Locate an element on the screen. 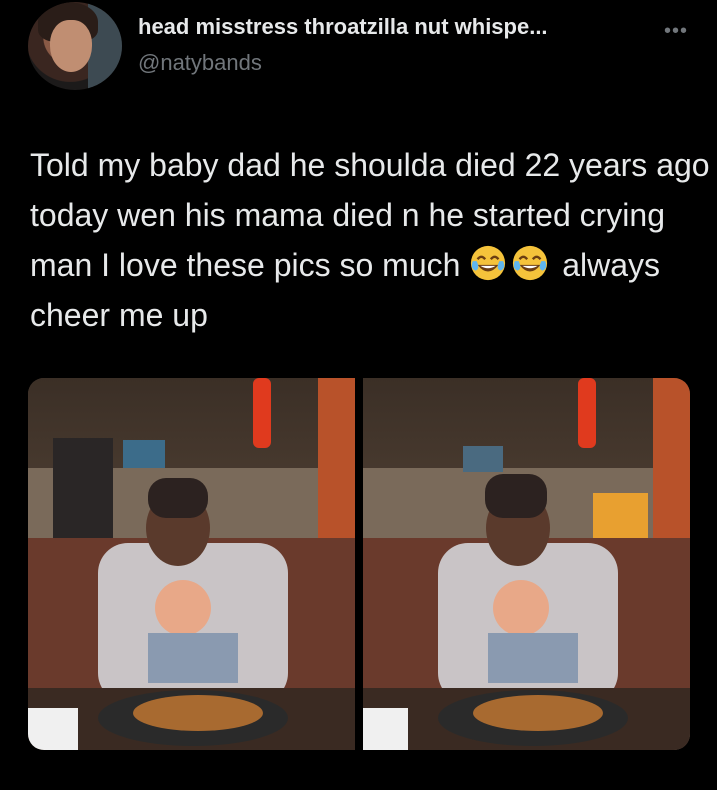 This screenshot has height=790, width=717. tweet-avatar is located at coordinates (75, 46).